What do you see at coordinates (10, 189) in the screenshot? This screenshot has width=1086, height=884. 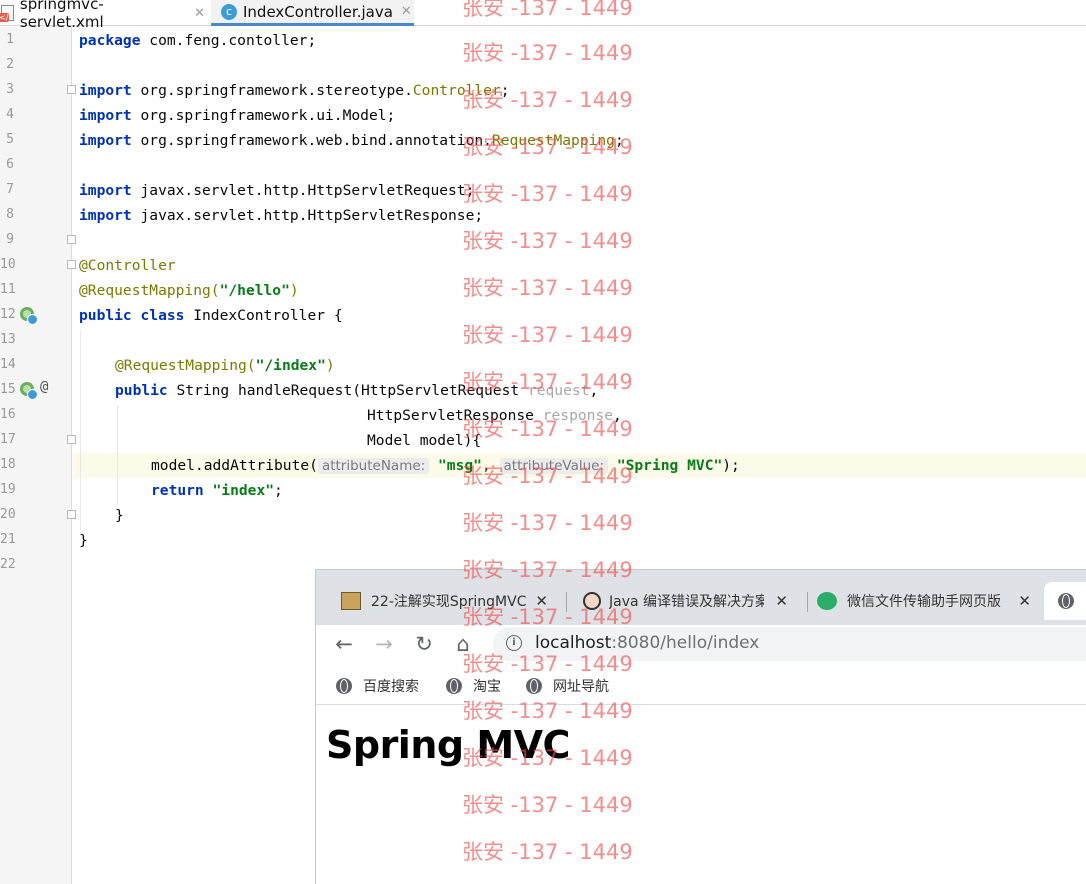 I see `line-number: 7` at bounding box center [10, 189].